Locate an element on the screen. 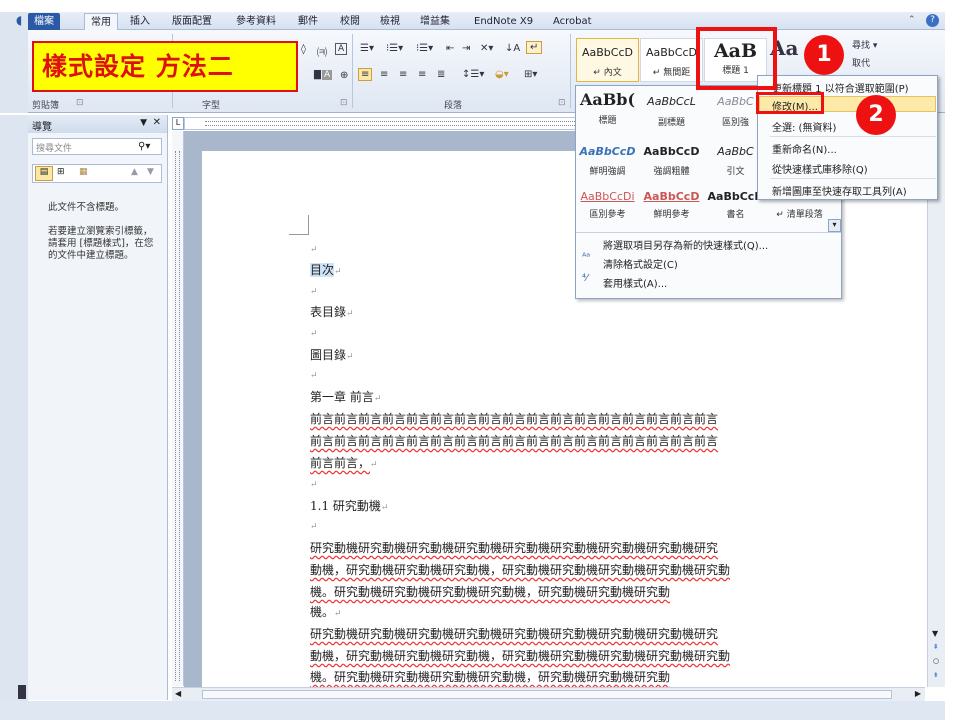 The height and width of the screenshot is (720, 960). previous-heading-icon: ▲ is located at coordinates (134, 172).